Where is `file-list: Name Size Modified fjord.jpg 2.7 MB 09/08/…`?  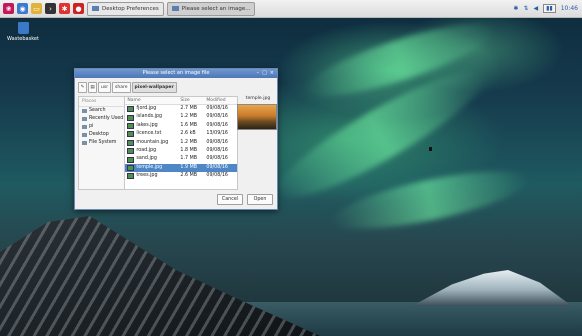
file-list: Name Size Modified fjord.jpg 2.7 MB 09/08/… is located at coordinates (181, 143).